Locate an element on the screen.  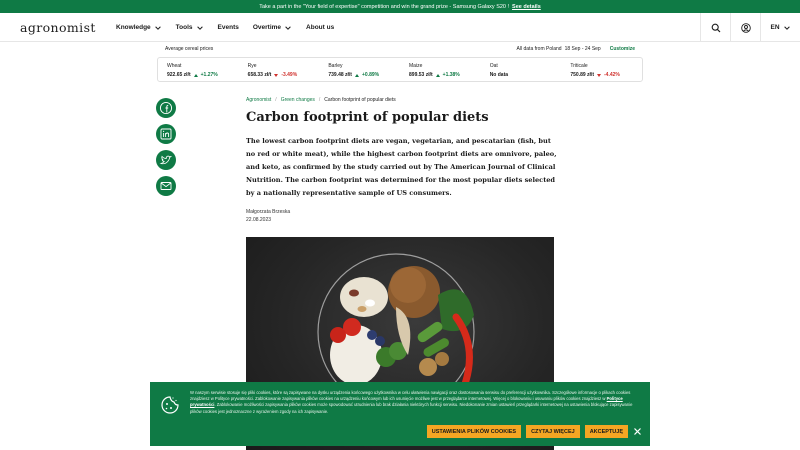
breadcrumb-home: Agronomist is located at coordinates (258, 100).